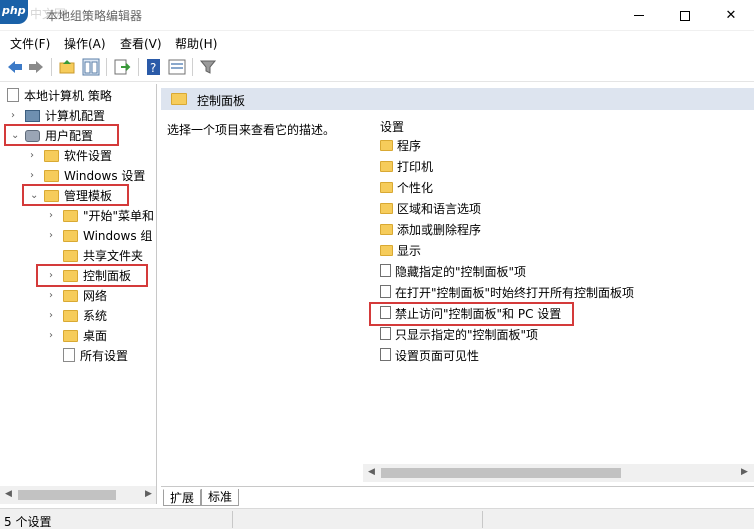 Image resolution: width=754 pixels, height=529 pixels. Describe the element at coordinates (32, 116) in the screenshot. I see `computer-icon` at that location.